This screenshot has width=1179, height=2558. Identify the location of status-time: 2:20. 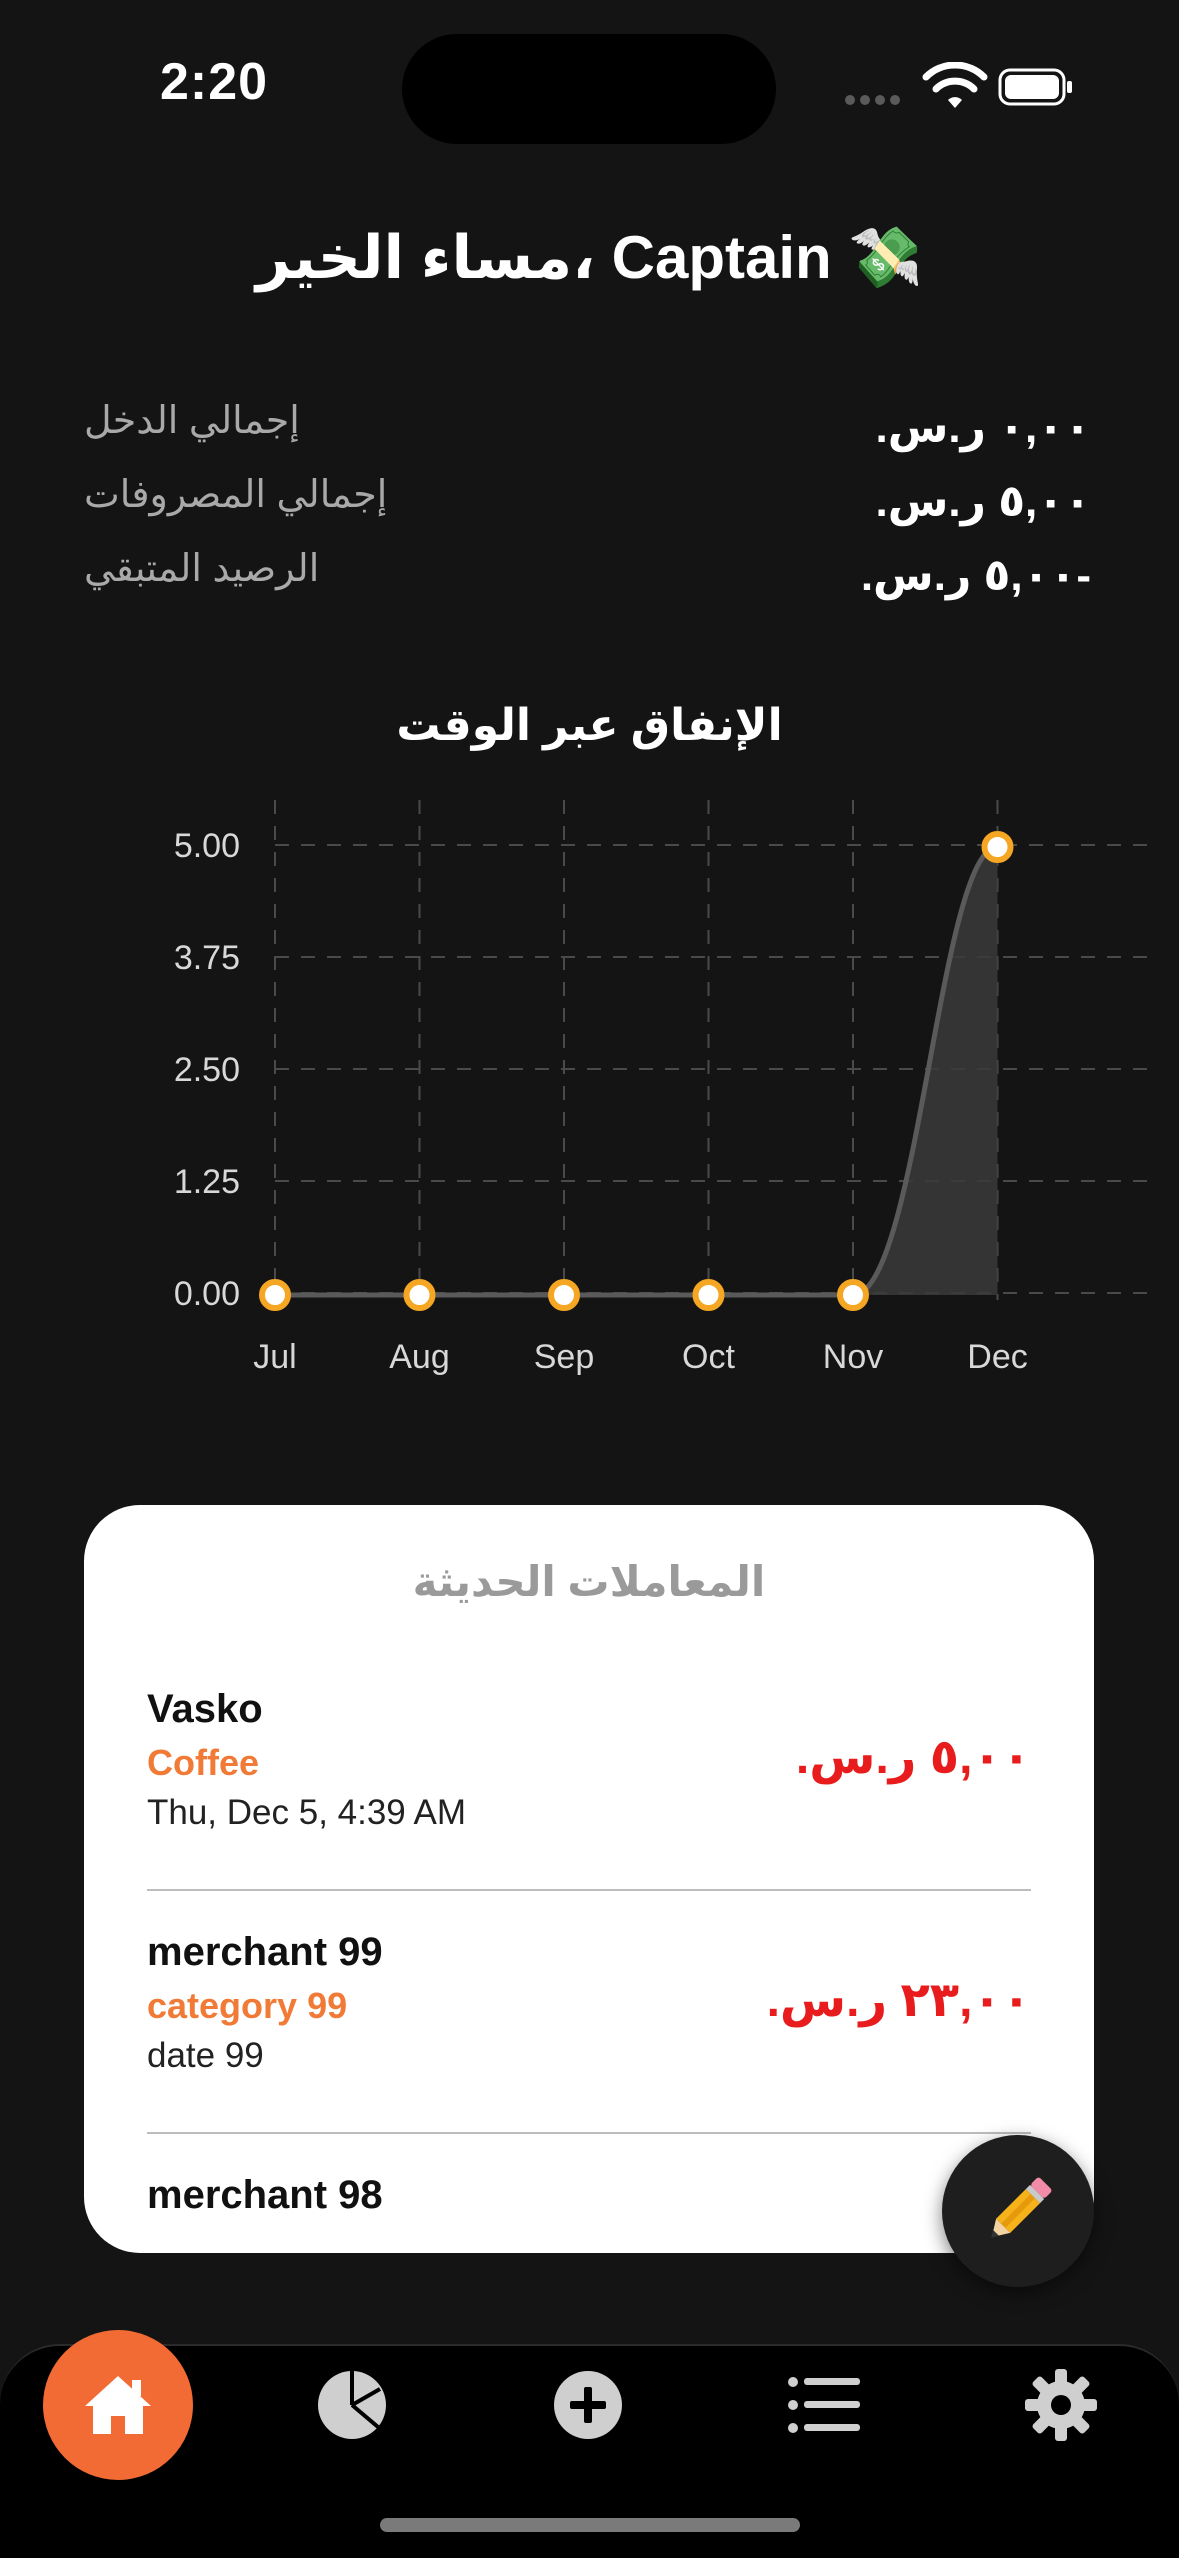
(214, 82).